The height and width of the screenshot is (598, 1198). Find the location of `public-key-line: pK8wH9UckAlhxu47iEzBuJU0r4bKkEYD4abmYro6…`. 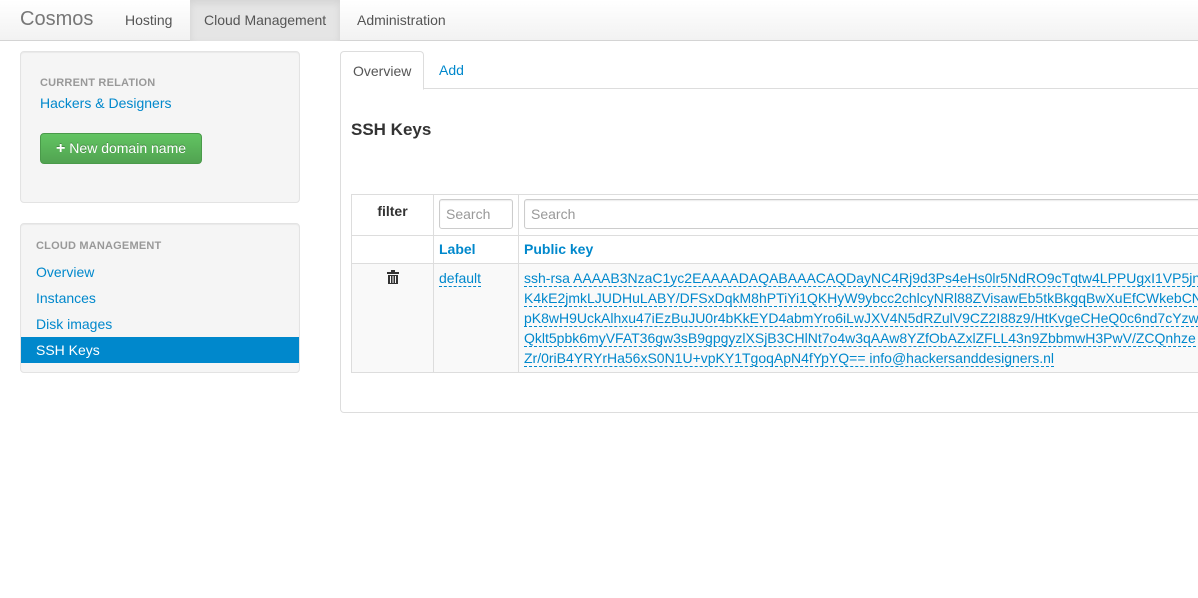

public-key-line: pK8wH9UckAlhxu47iEzBuJU0r4bKkEYD4abmYro6… is located at coordinates (861, 318).